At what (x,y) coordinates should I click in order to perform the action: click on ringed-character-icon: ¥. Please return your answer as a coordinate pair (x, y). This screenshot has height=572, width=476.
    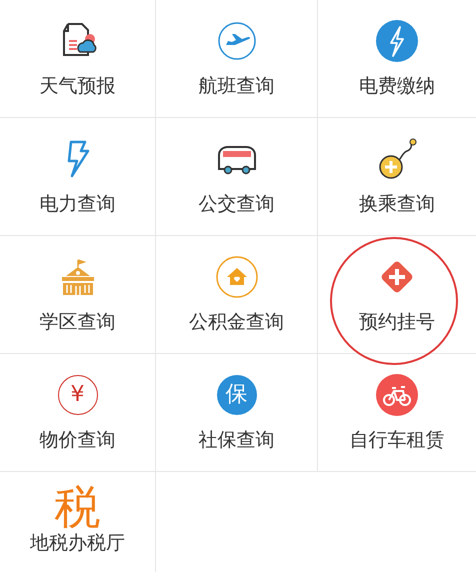
    Looking at the image, I should click on (78, 395).